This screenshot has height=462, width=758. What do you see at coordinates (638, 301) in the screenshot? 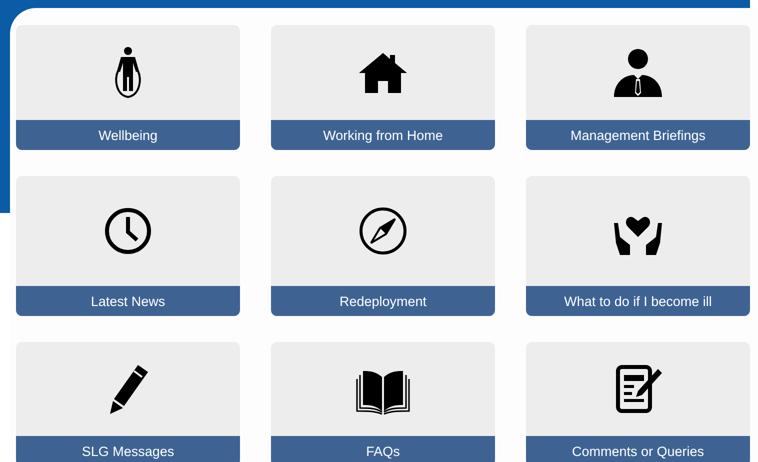
I see `tile-label: What to do if I become ill` at bounding box center [638, 301].